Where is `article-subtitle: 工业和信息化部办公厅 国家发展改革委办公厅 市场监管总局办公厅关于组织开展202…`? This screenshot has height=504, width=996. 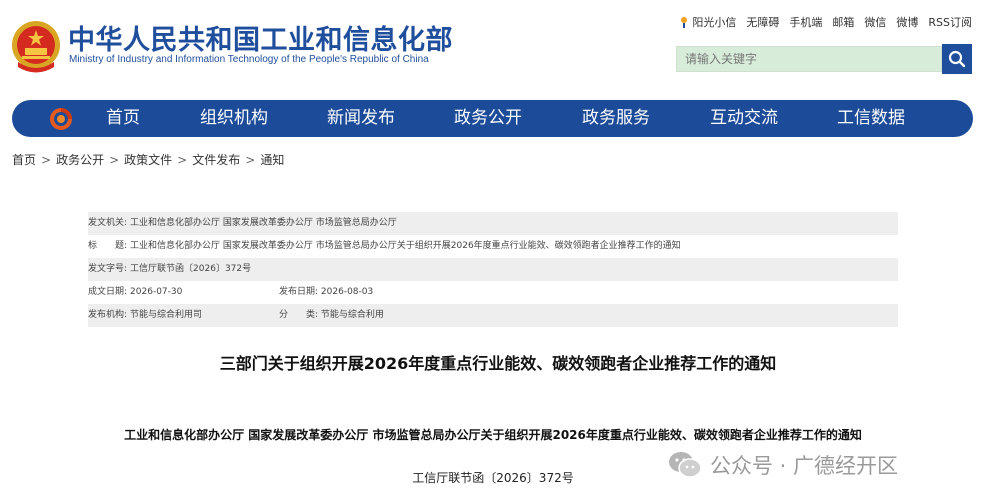
article-subtitle: 工业和信息化部办公厅 国家发展改革委办公厅 市场监管总局办公厅关于组织开展202… is located at coordinates (493, 435).